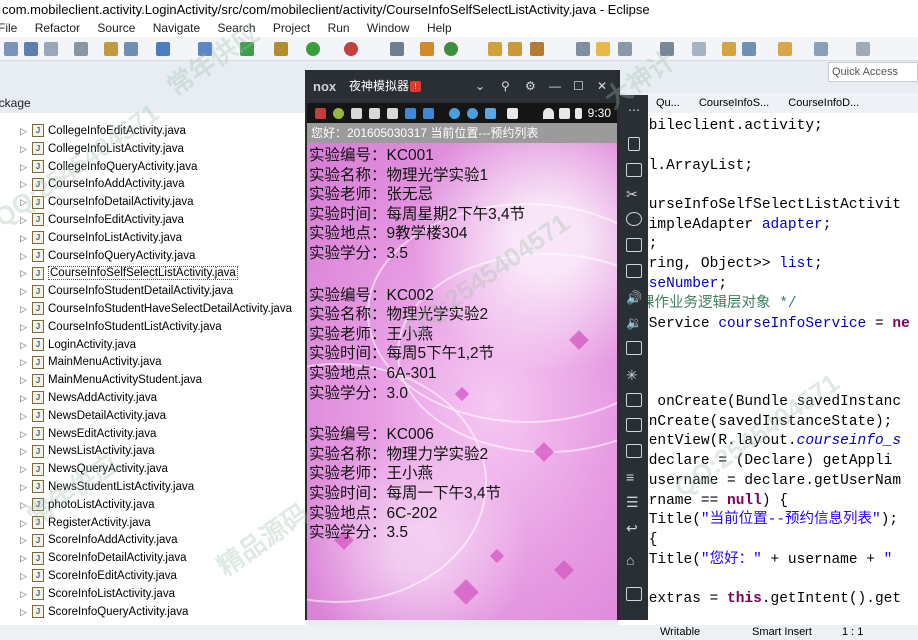  I want to click on import-icon, so click(111, 49).